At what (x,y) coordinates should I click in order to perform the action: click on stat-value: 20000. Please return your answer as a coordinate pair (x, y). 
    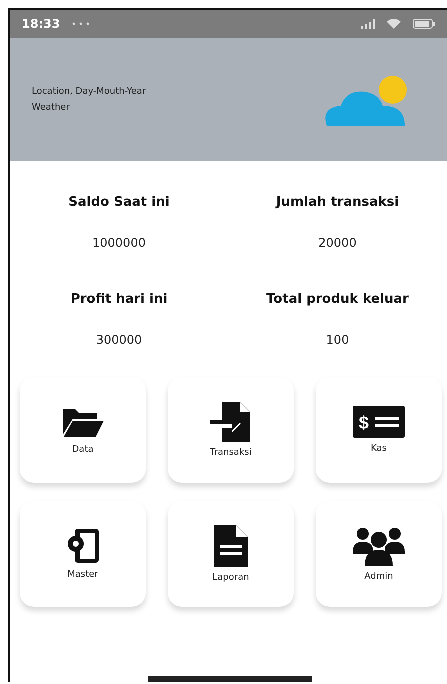
    Looking at the image, I should click on (337, 243).